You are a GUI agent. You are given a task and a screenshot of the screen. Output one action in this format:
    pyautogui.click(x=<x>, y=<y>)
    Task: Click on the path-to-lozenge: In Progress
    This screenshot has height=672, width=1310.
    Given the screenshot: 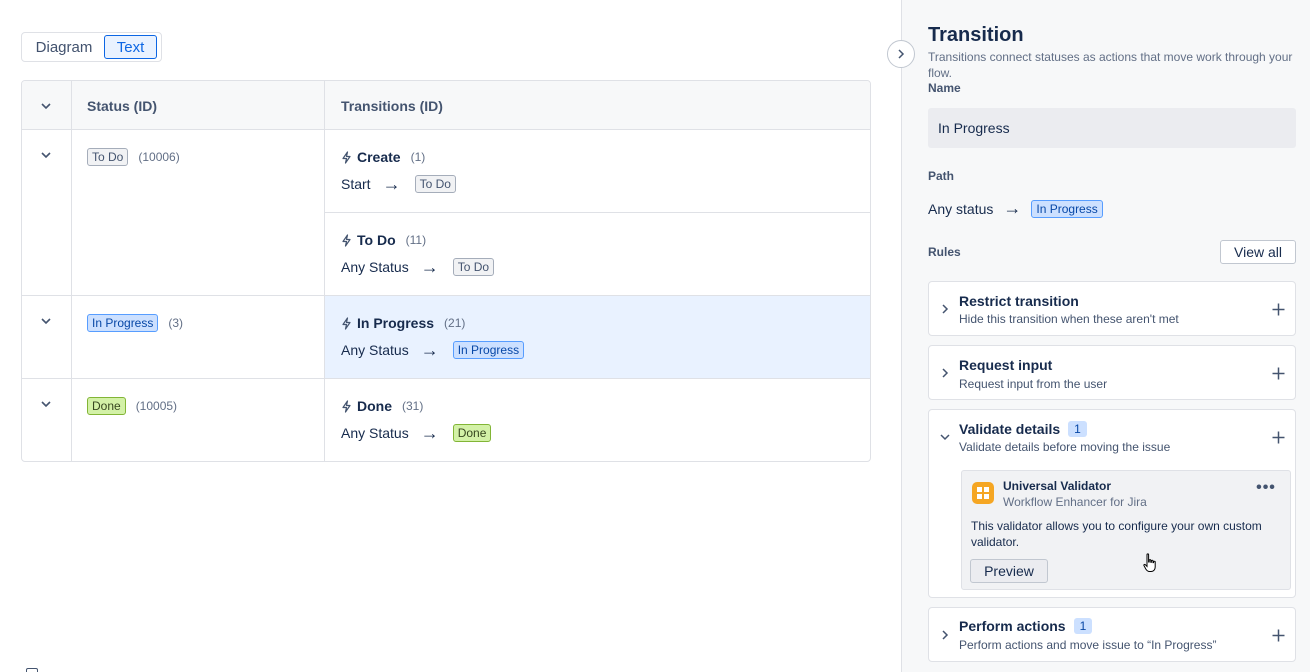 What is the action you would take?
    pyautogui.click(x=1067, y=208)
    